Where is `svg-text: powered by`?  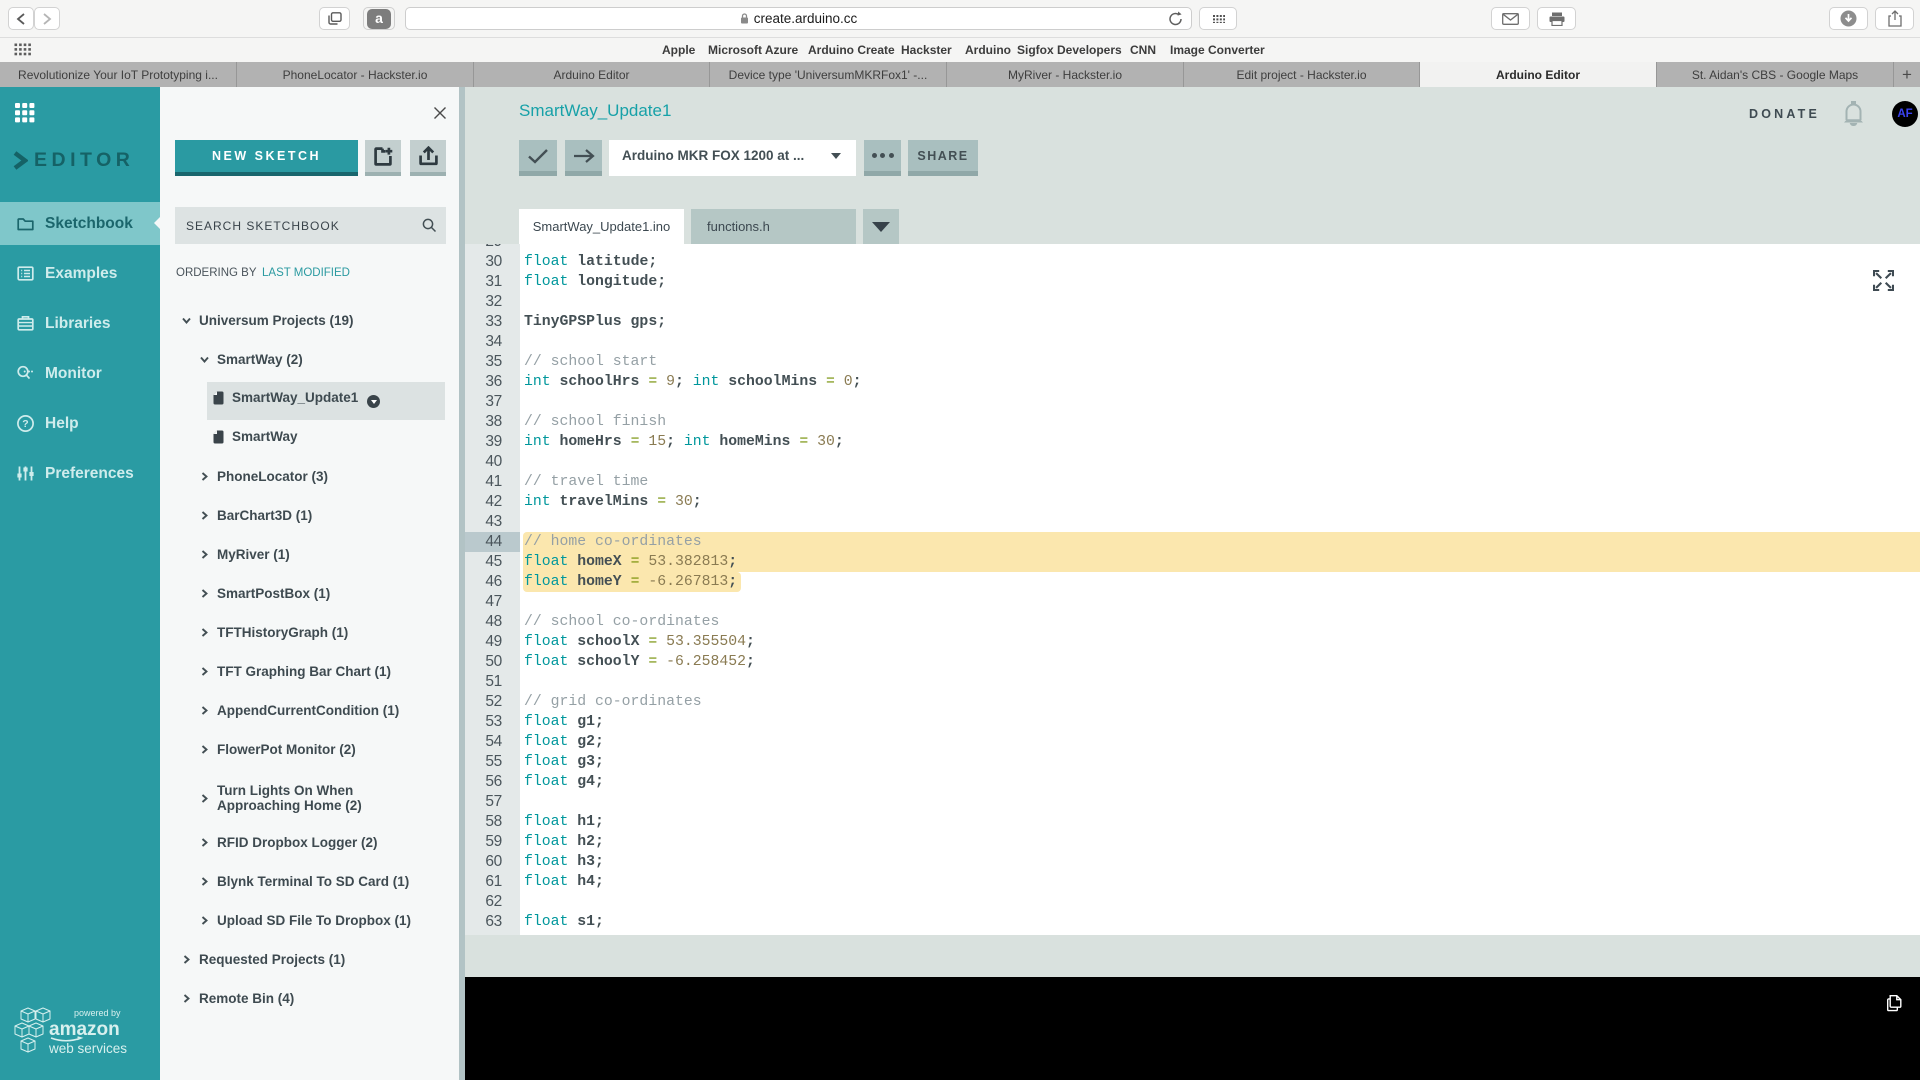
svg-text: powered by is located at coordinates (97, 1013).